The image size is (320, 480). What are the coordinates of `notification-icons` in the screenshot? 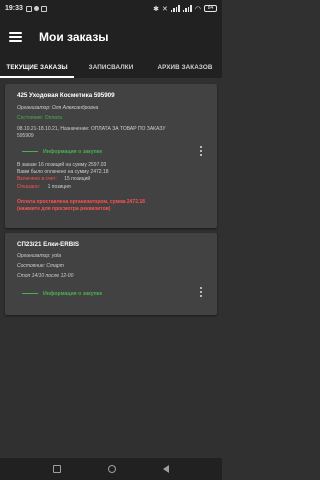 It's located at (36, 8).